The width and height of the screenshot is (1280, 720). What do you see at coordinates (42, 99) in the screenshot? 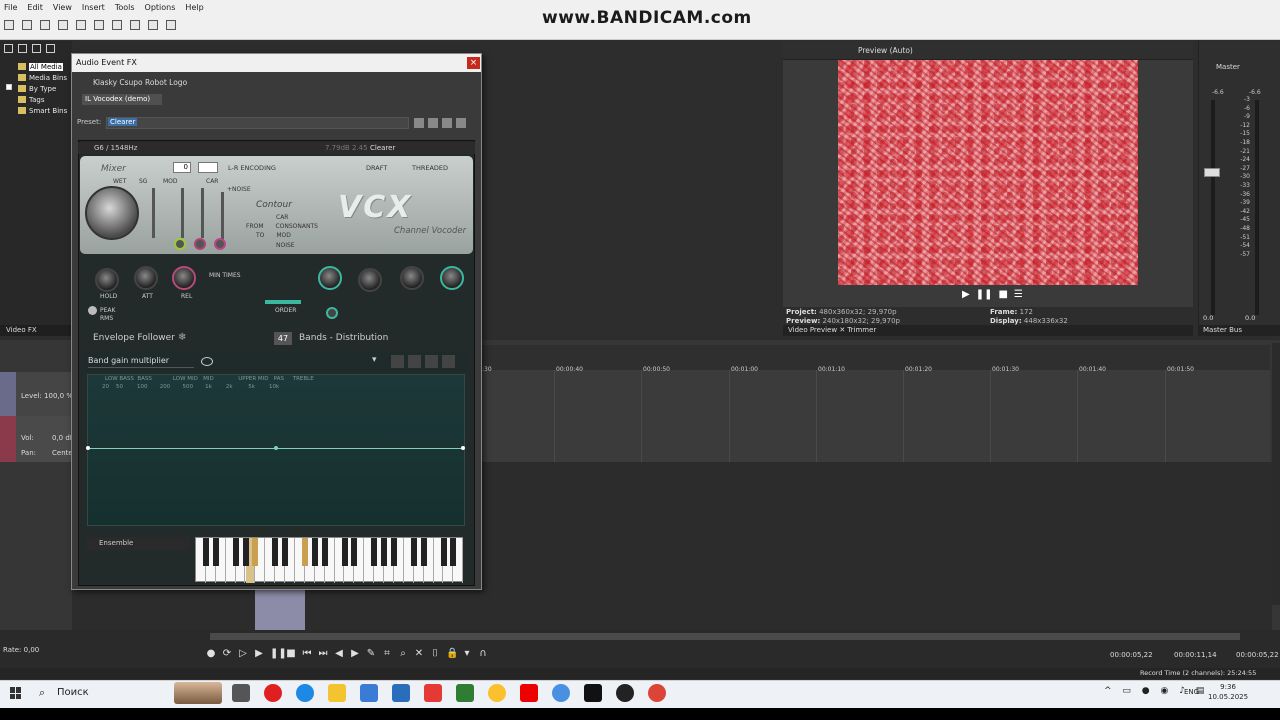
I see `tree-tags: Tags` at bounding box center [42, 99].